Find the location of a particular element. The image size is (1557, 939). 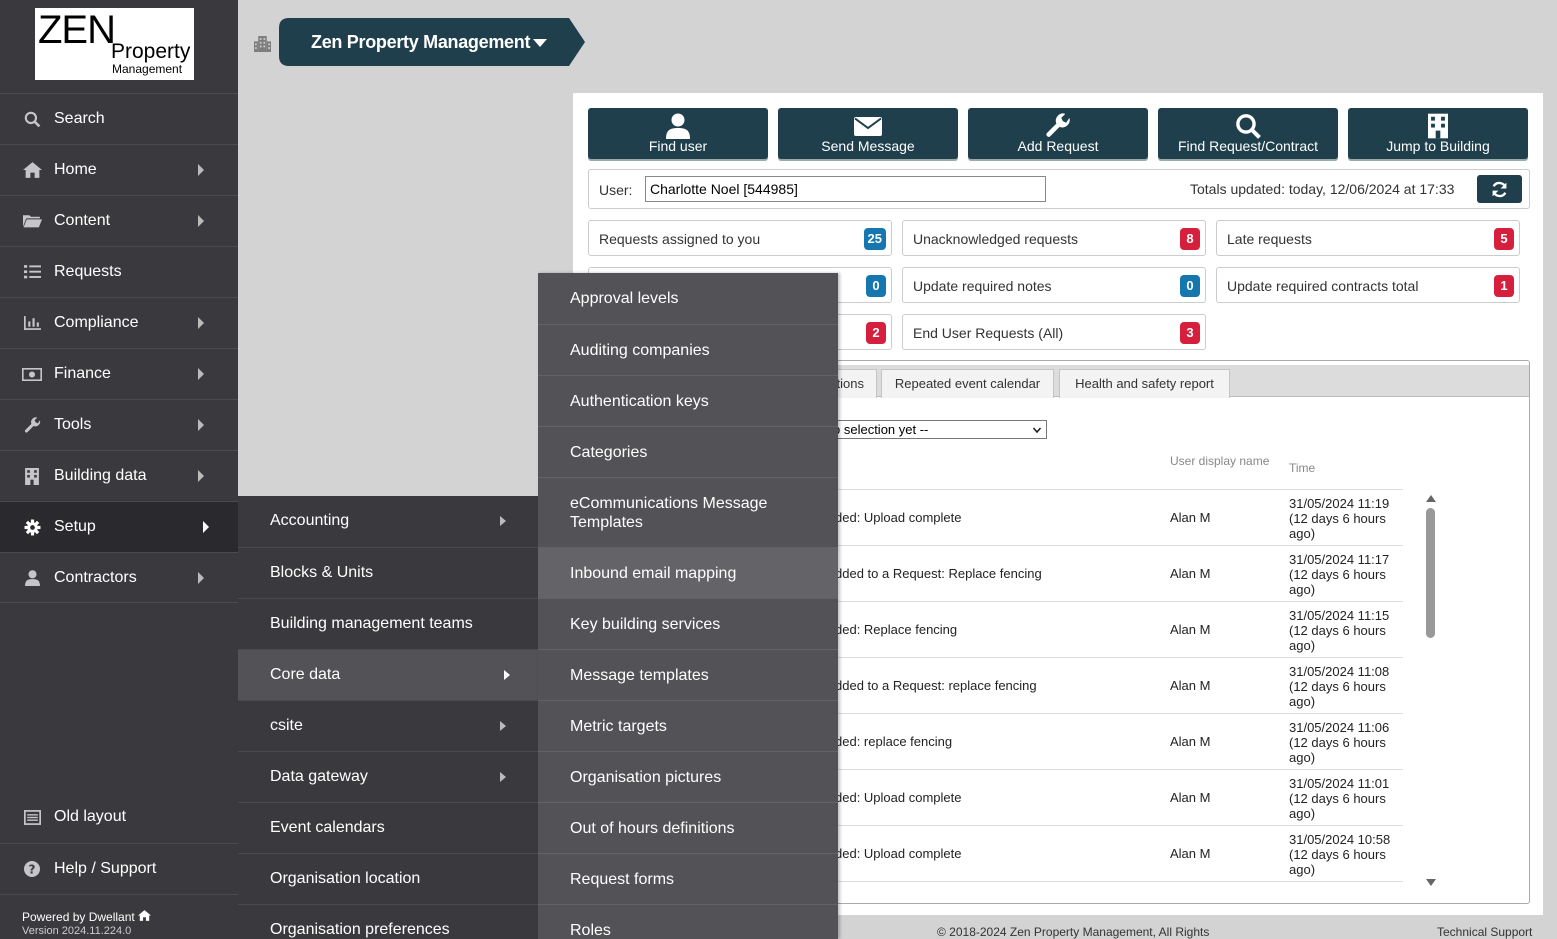

logo: ZEN Property Management is located at coordinates (114, 44).